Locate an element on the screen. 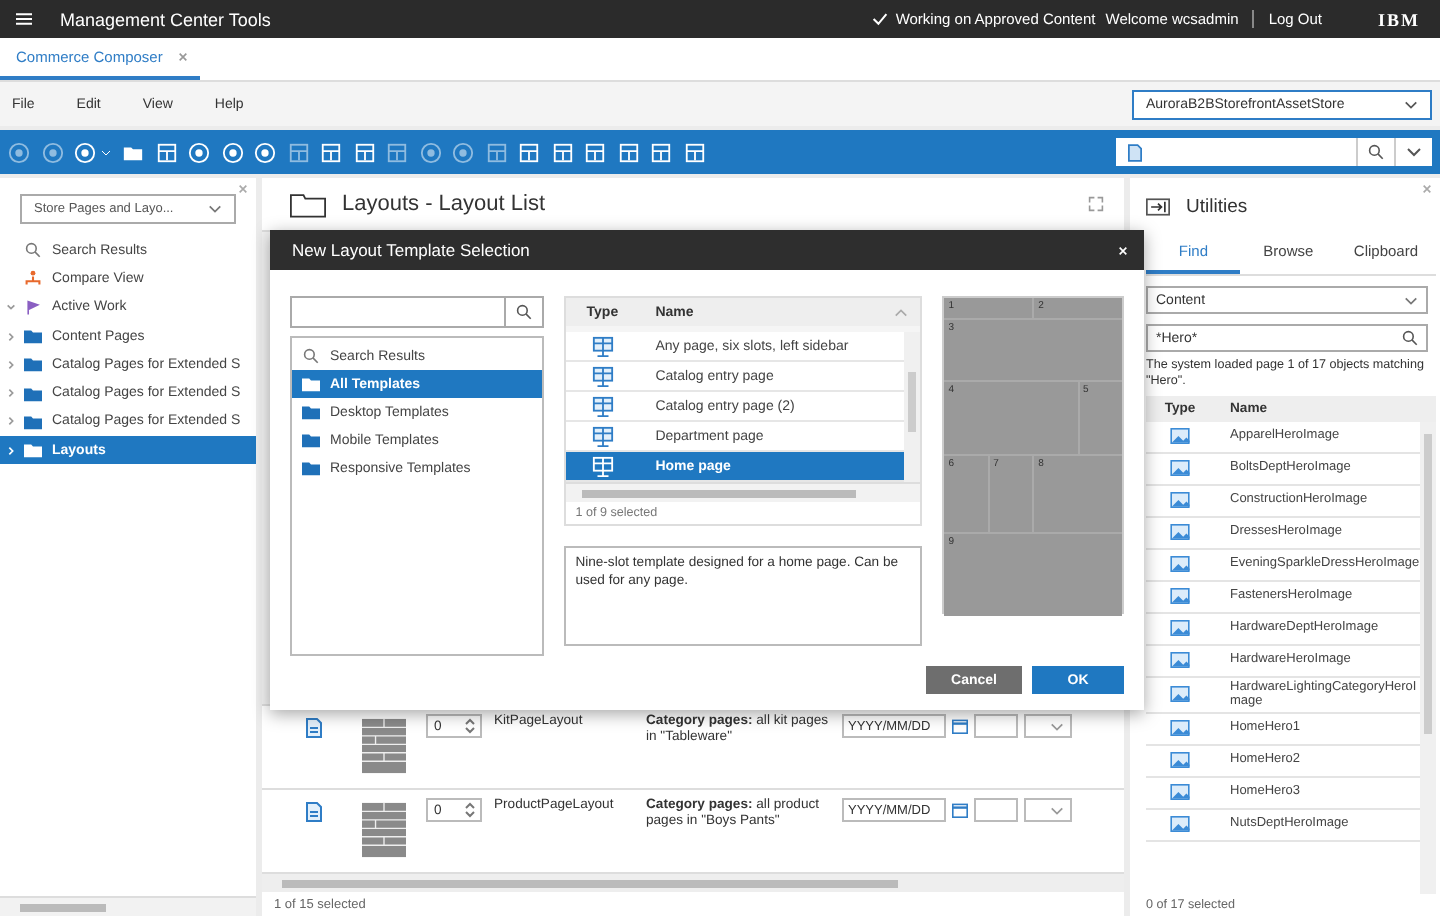 The height and width of the screenshot is (916, 1440). app-title: Management Center Tools is located at coordinates (165, 19).